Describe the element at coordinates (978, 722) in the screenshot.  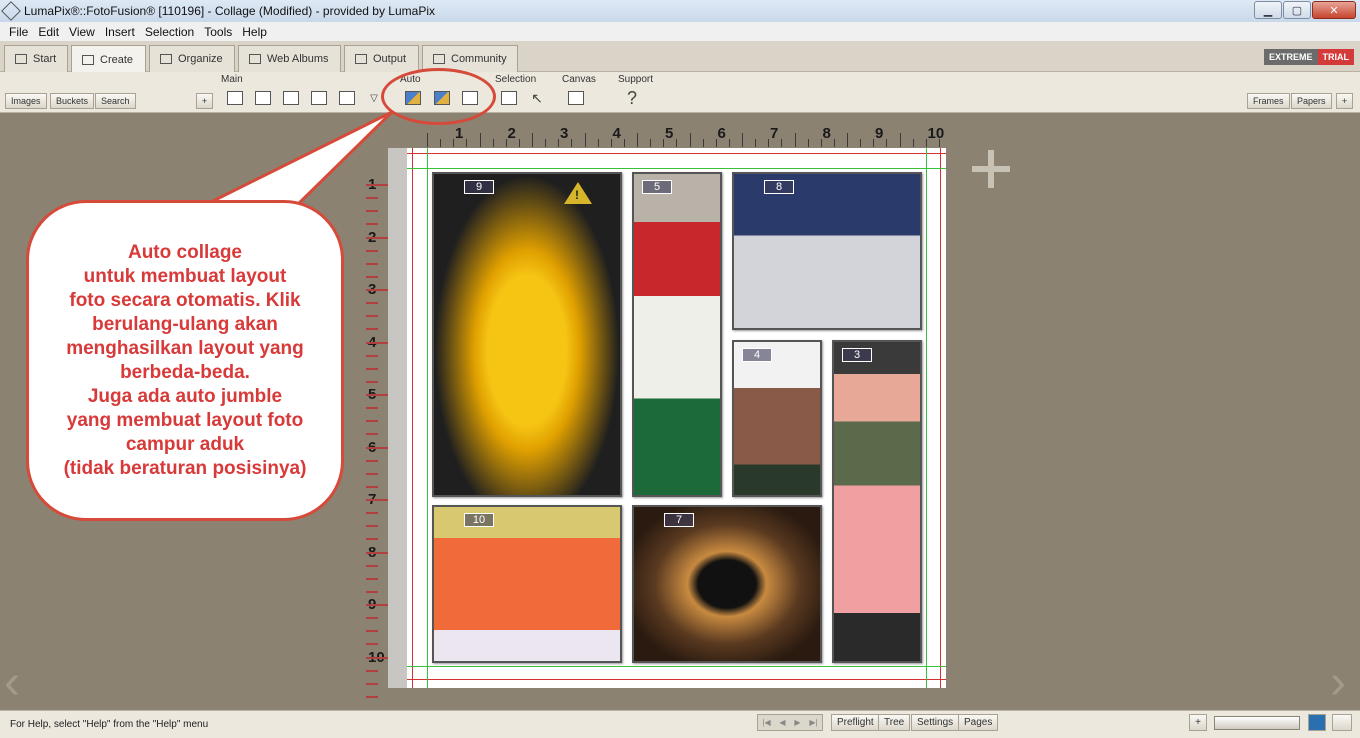
I see `pages-button: Pages` at that location.